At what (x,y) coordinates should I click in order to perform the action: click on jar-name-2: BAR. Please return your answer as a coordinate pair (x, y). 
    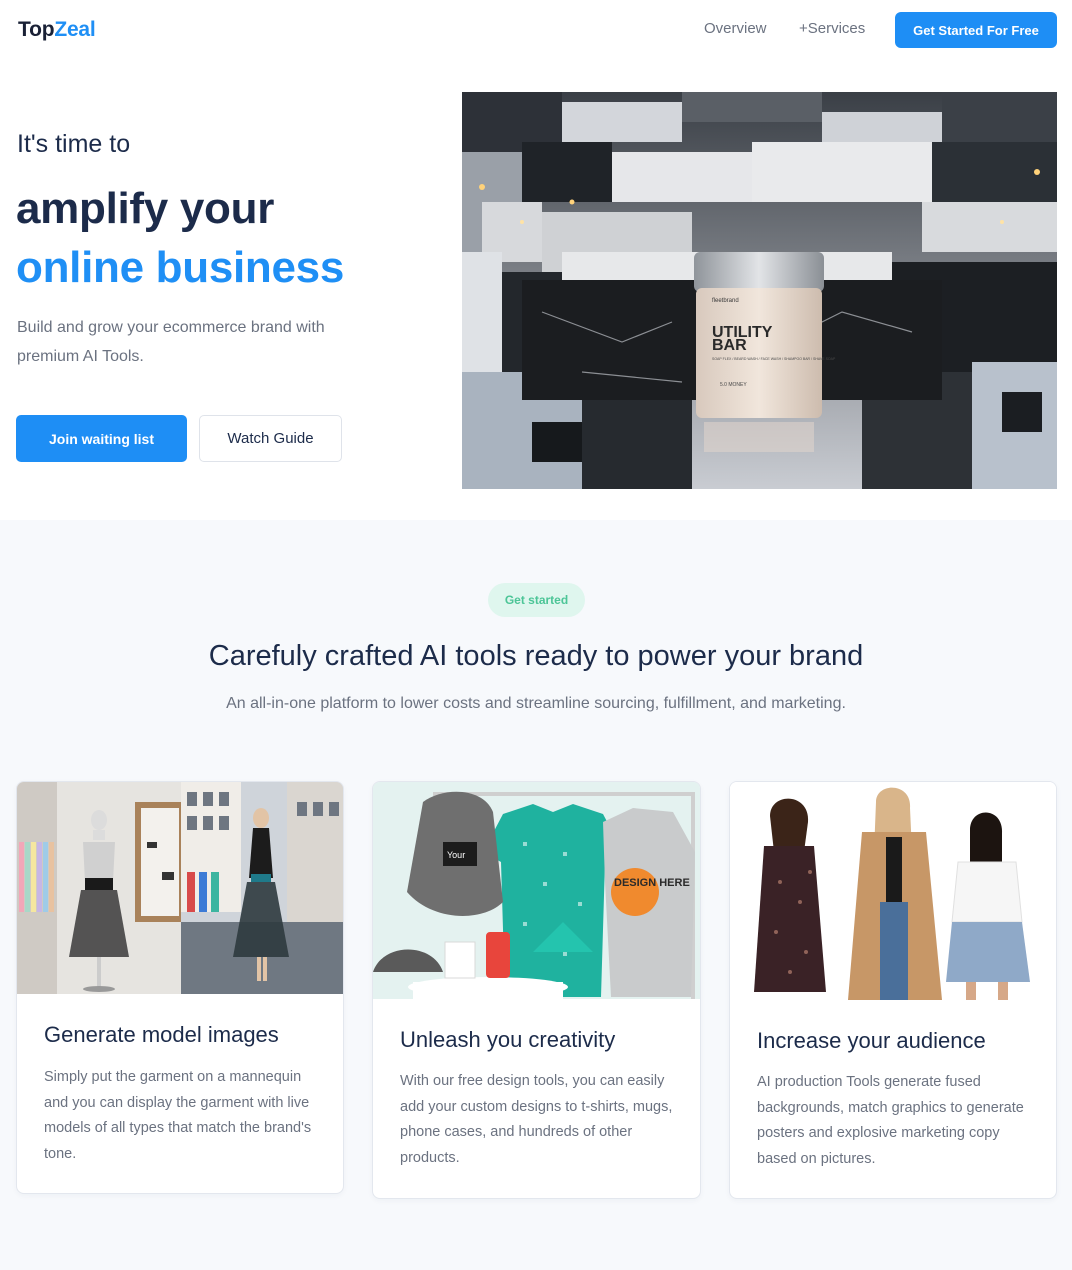
    Looking at the image, I should click on (729, 345).